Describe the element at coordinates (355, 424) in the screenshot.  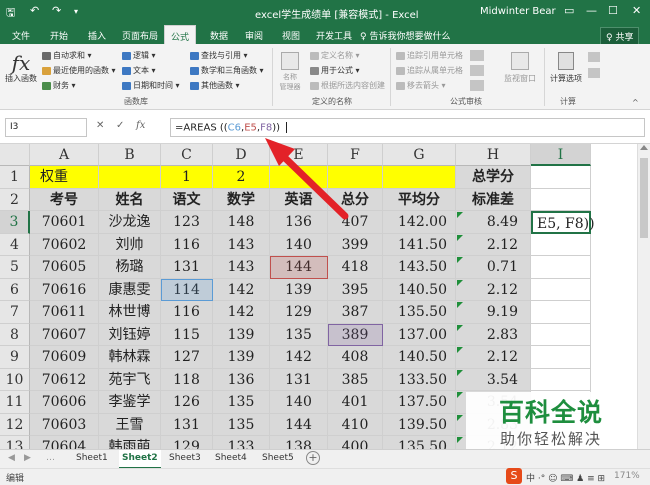
I see `cell-f12: 410` at that location.